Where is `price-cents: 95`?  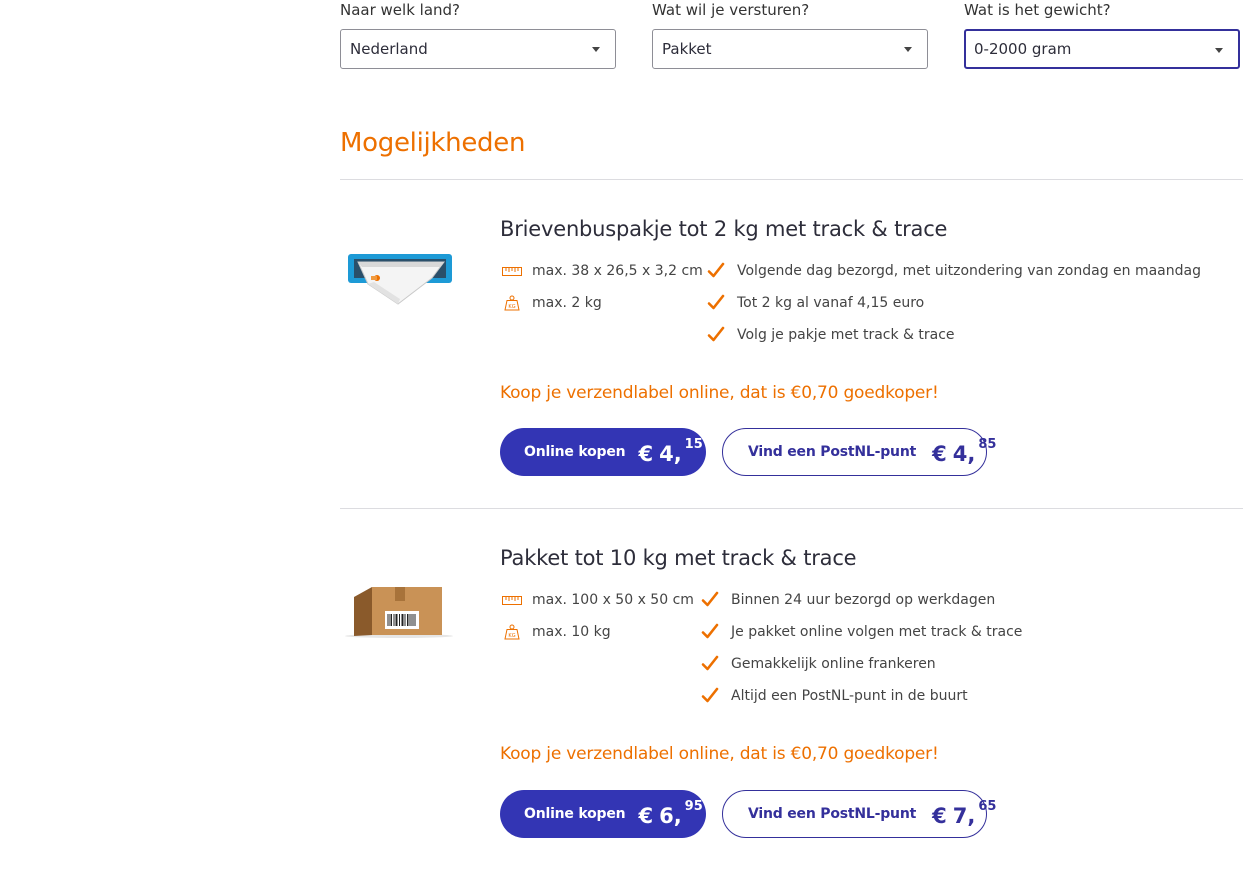
price-cents: 95 is located at coordinates (693, 806).